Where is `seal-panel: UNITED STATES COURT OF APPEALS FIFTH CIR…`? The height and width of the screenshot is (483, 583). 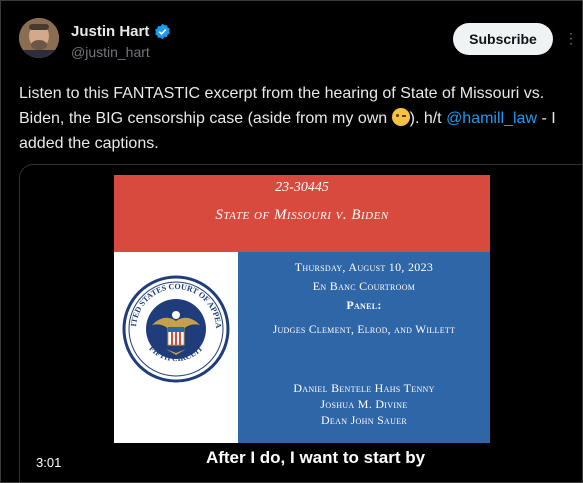 seal-panel: UNITED STATES COURT OF APPEALS FIFTH CIR… is located at coordinates (176, 347).